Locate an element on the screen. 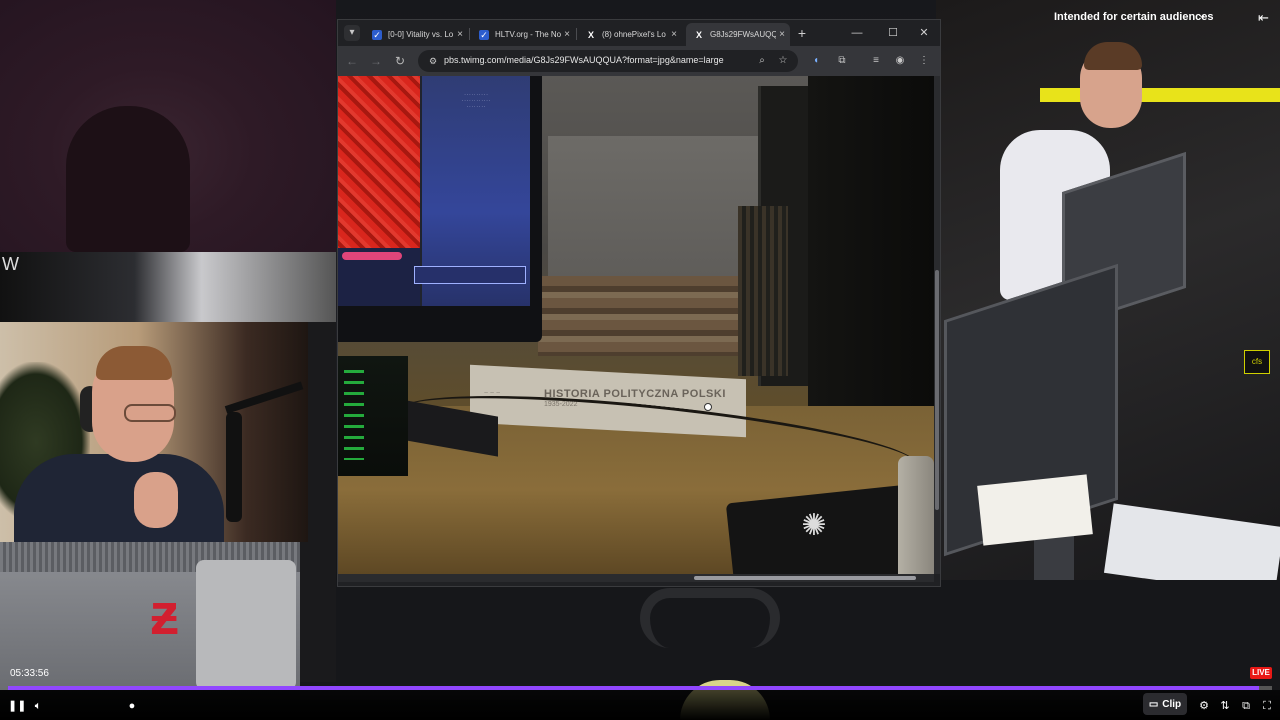 The width and height of the screenshot is (1280, 720). theatre-mode-icon: ⇅ is located at coordinates (1225, 706).